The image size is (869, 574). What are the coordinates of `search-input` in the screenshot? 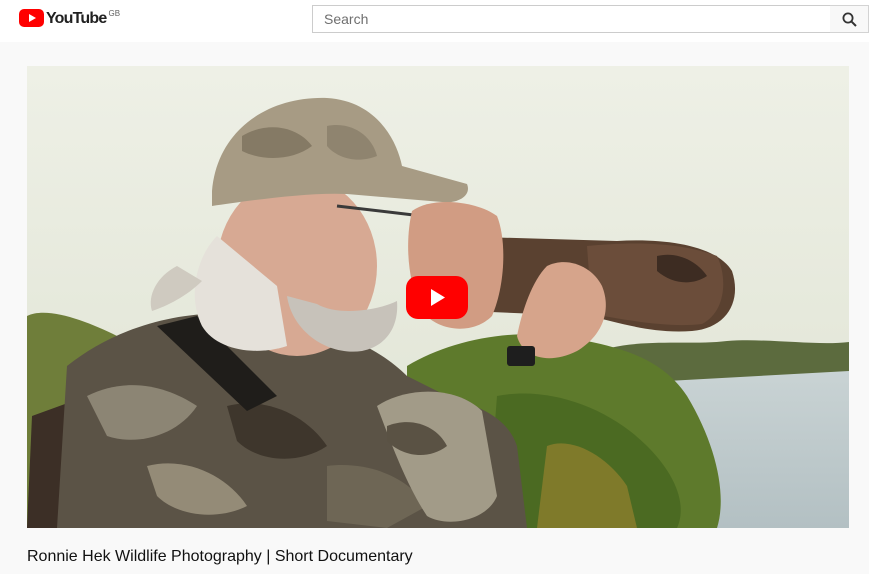 It's located at (571, 19).